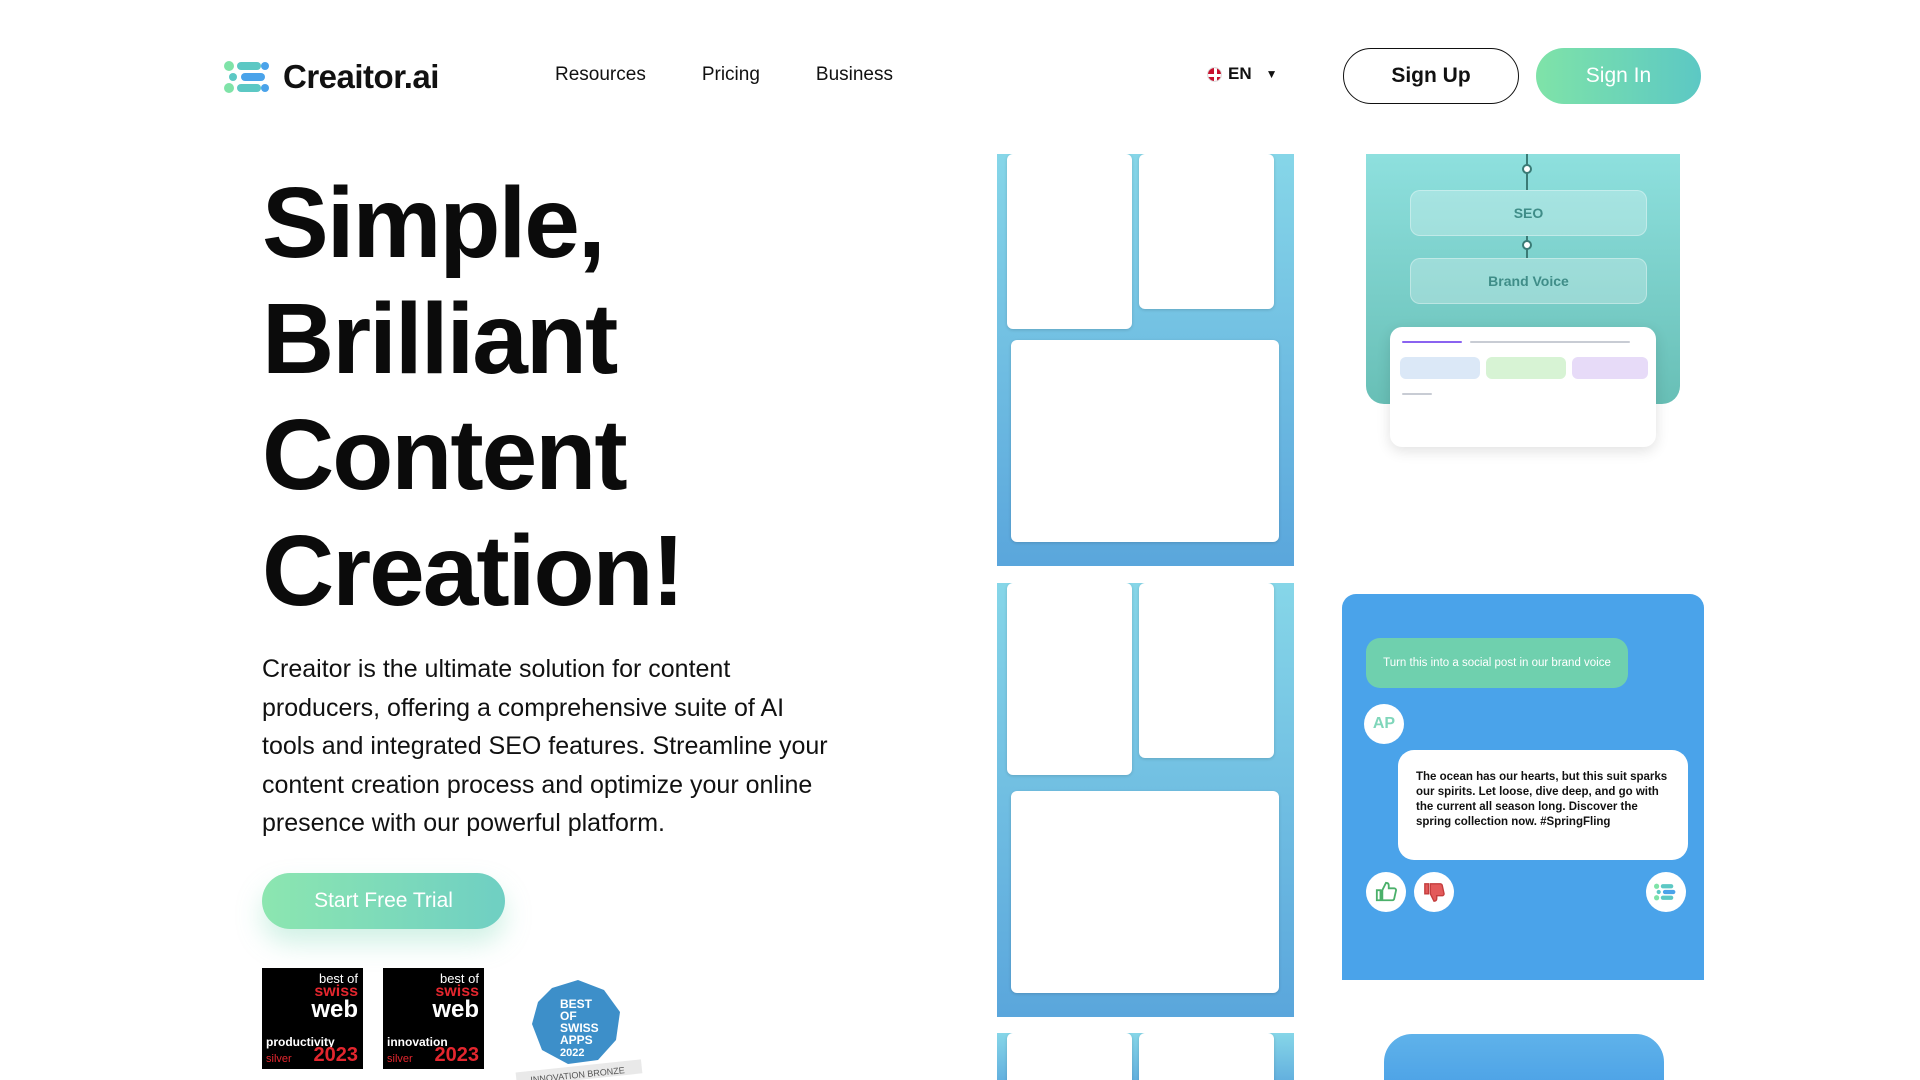 The height and width of the screenshot is (1080, 1920). I want to click on logo: Creaitor.ai, so click(331, 77).